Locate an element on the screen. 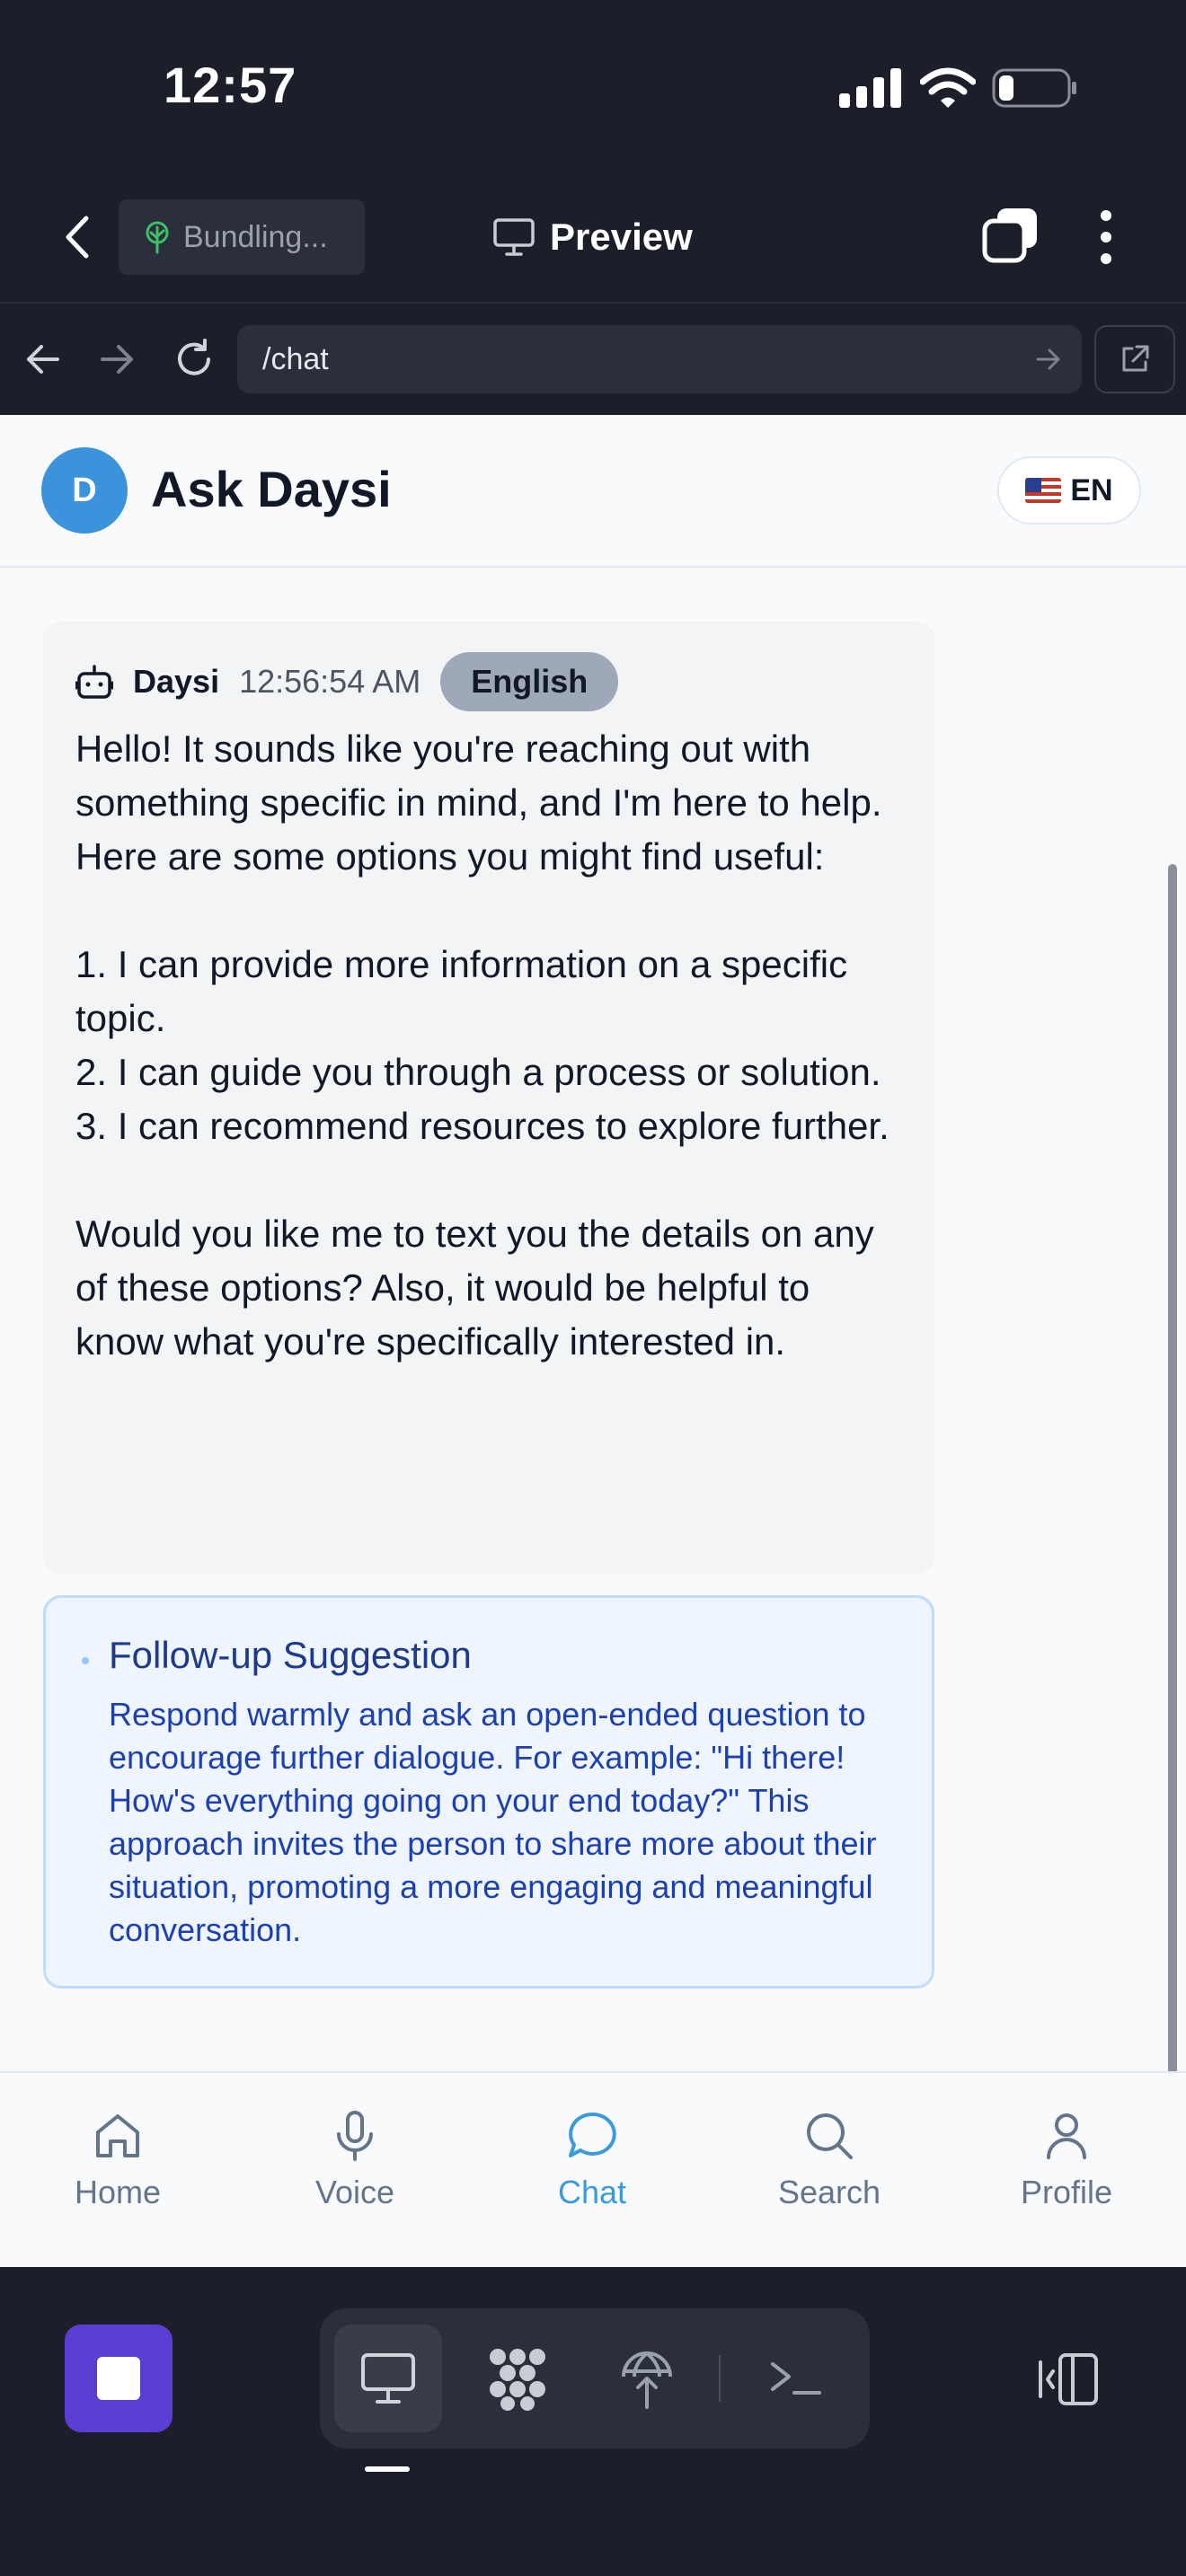 The image size is (1186, 2576). chevron-left-icon is located at coordinates (77, 237).